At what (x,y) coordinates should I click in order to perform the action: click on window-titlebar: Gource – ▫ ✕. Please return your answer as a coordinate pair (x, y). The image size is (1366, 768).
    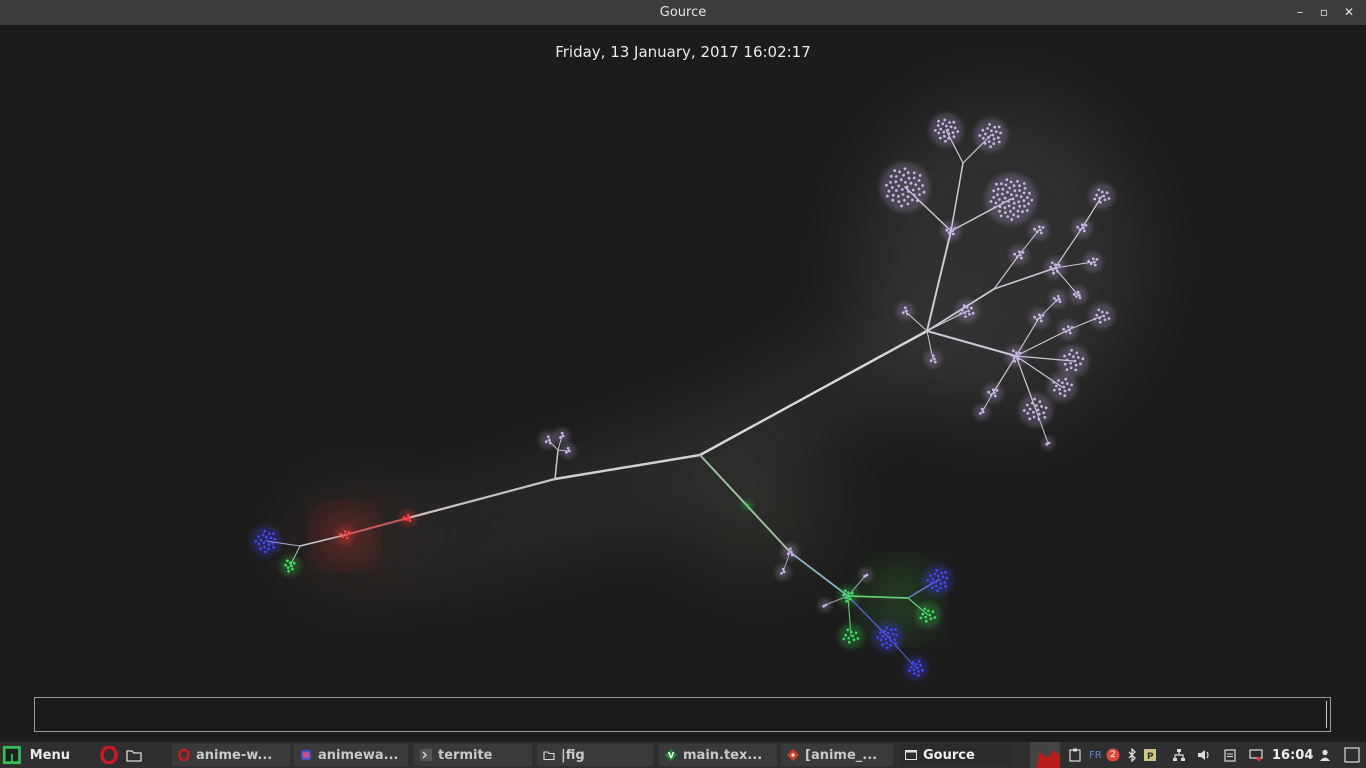
    Looking at the image, I should click on (683, 12).